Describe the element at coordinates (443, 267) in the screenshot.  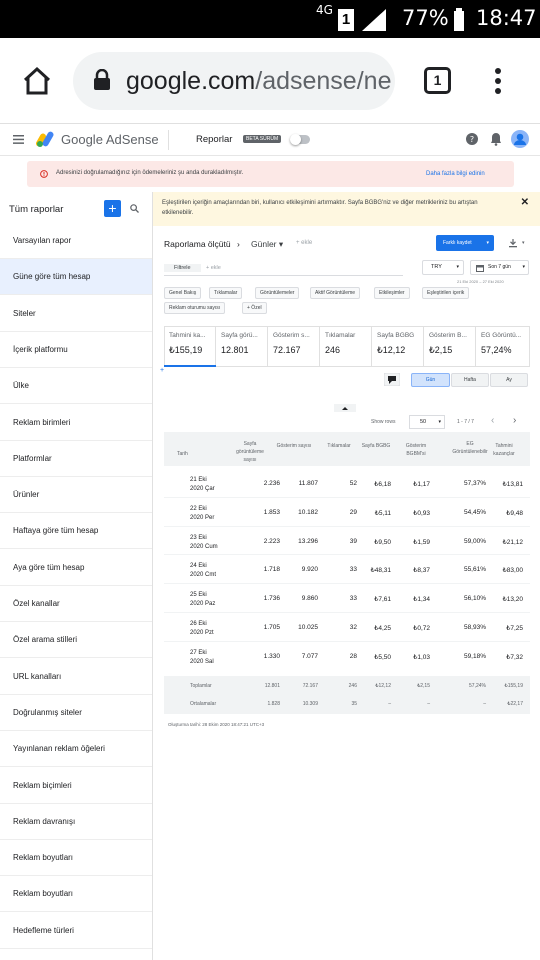
I see `currency-select: TRY ▾` at that location.